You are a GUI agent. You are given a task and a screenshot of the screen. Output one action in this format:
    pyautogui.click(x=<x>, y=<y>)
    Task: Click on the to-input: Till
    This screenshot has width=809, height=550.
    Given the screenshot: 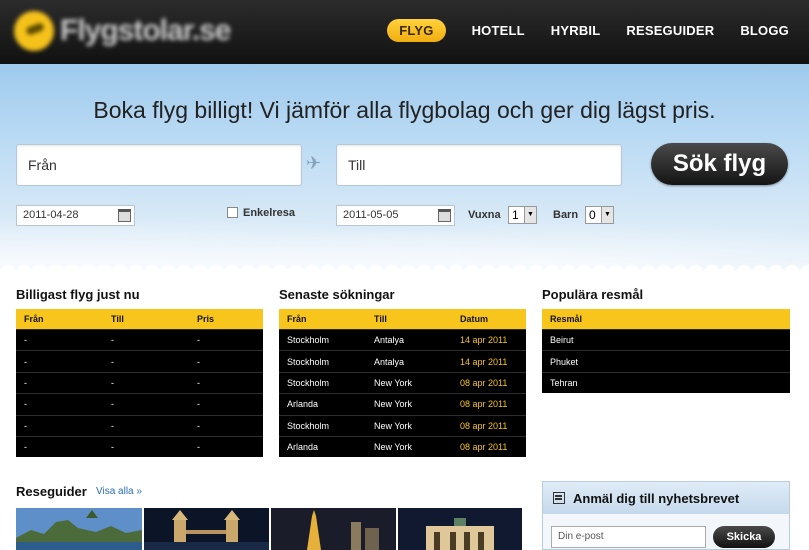 What is the action you would take?
    pyautogui.click(x=479, y=165)
    